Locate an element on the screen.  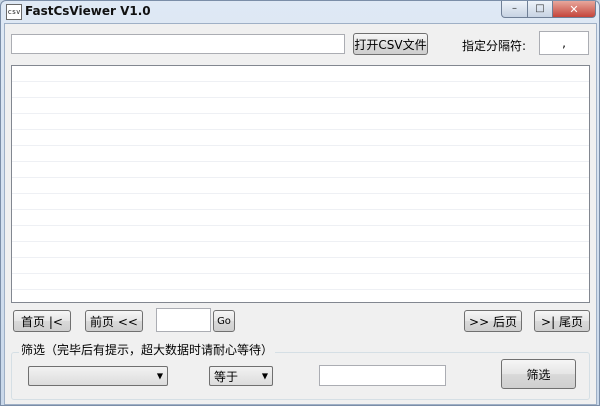
operator-select-value: 等于 is located at coordinates (226, 376).